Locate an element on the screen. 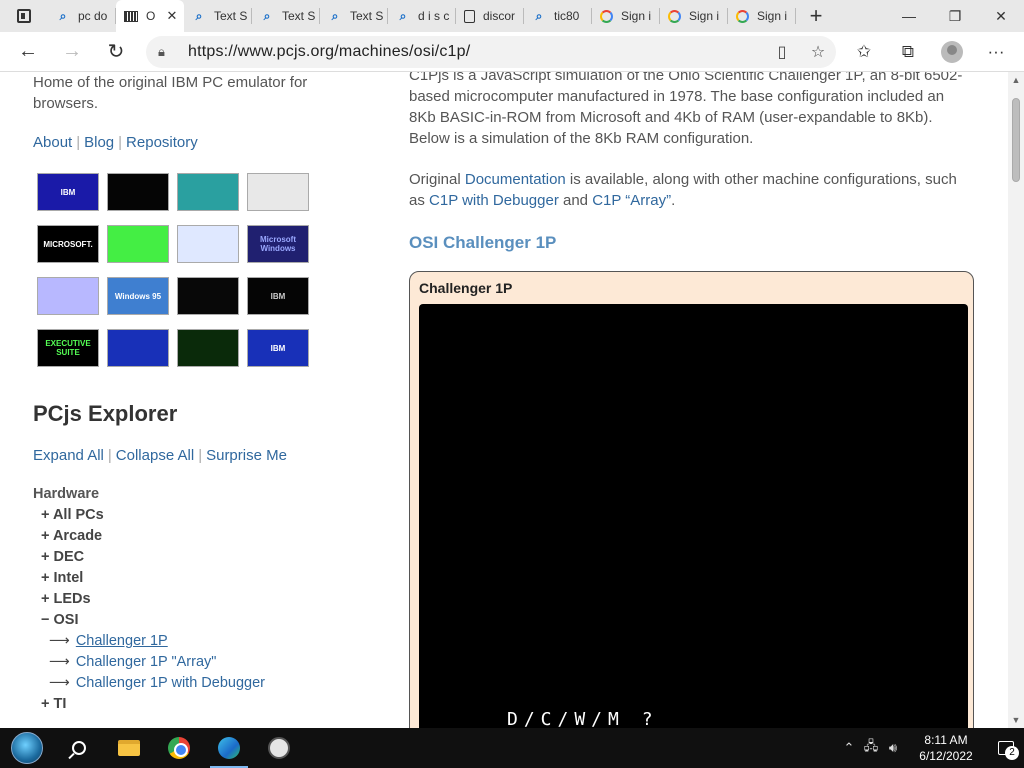 This screenshot has width=1024, height=768. machine-thumbnail: Windows 95 is located at coordinates (138, 296).